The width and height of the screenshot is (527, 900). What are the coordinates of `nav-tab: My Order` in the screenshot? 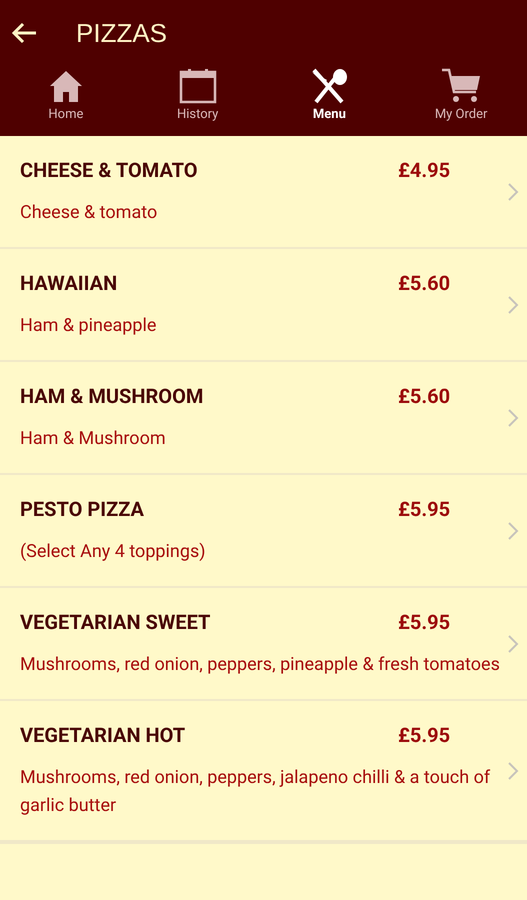 It's located at (461, 101).